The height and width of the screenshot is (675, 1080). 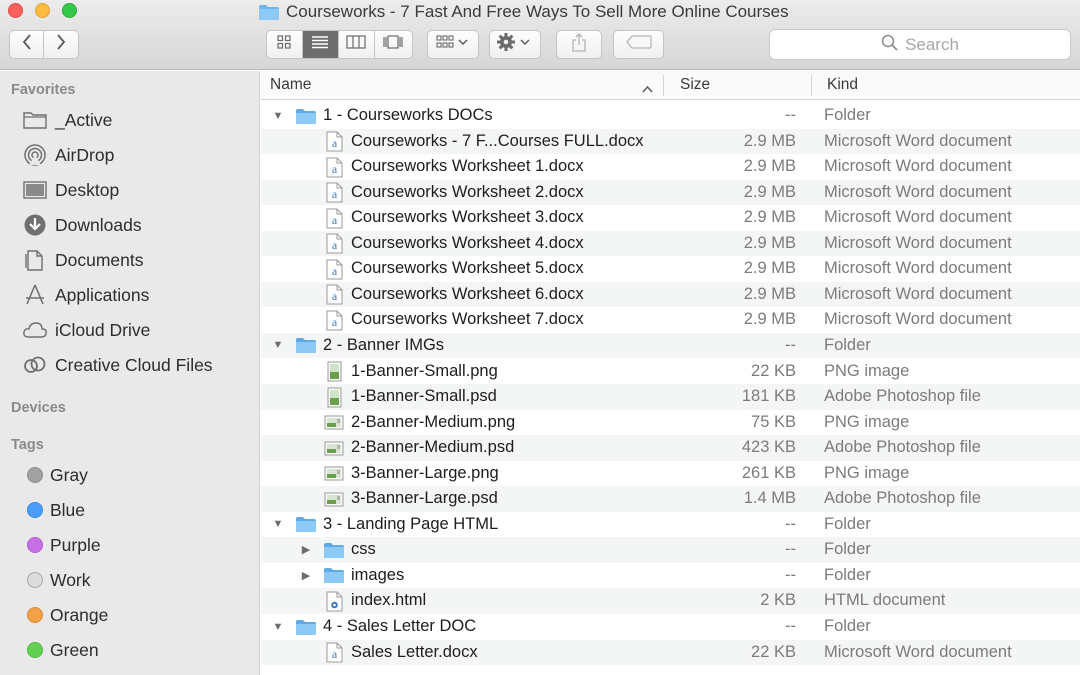 What do you see at coordinates (670, 576) in the screenshot?
I see `folder-row: ▶ images -- Folder` at bounding box center [670, 576].